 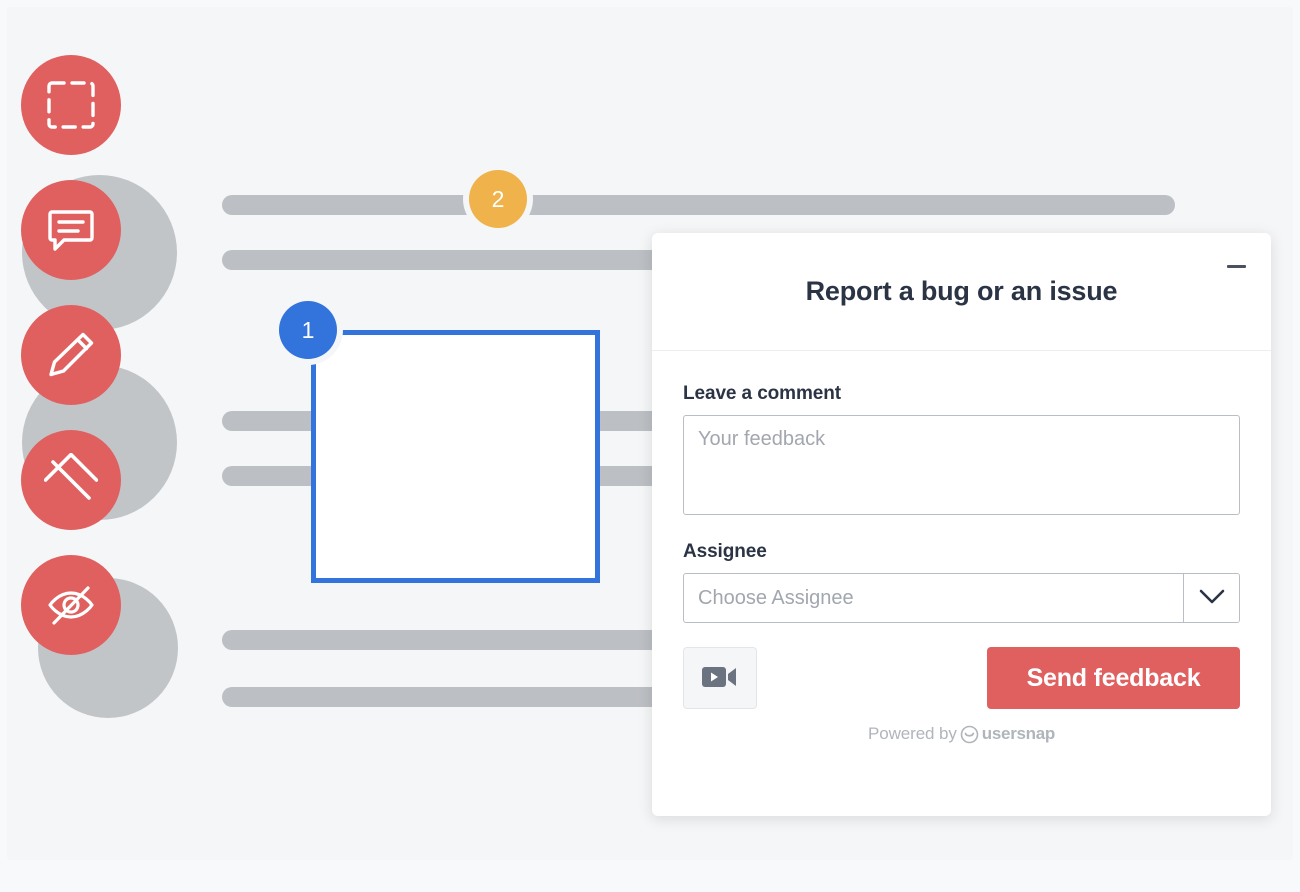 I want to click on comment-label: Leave a comment, so click(x=762, y=393).